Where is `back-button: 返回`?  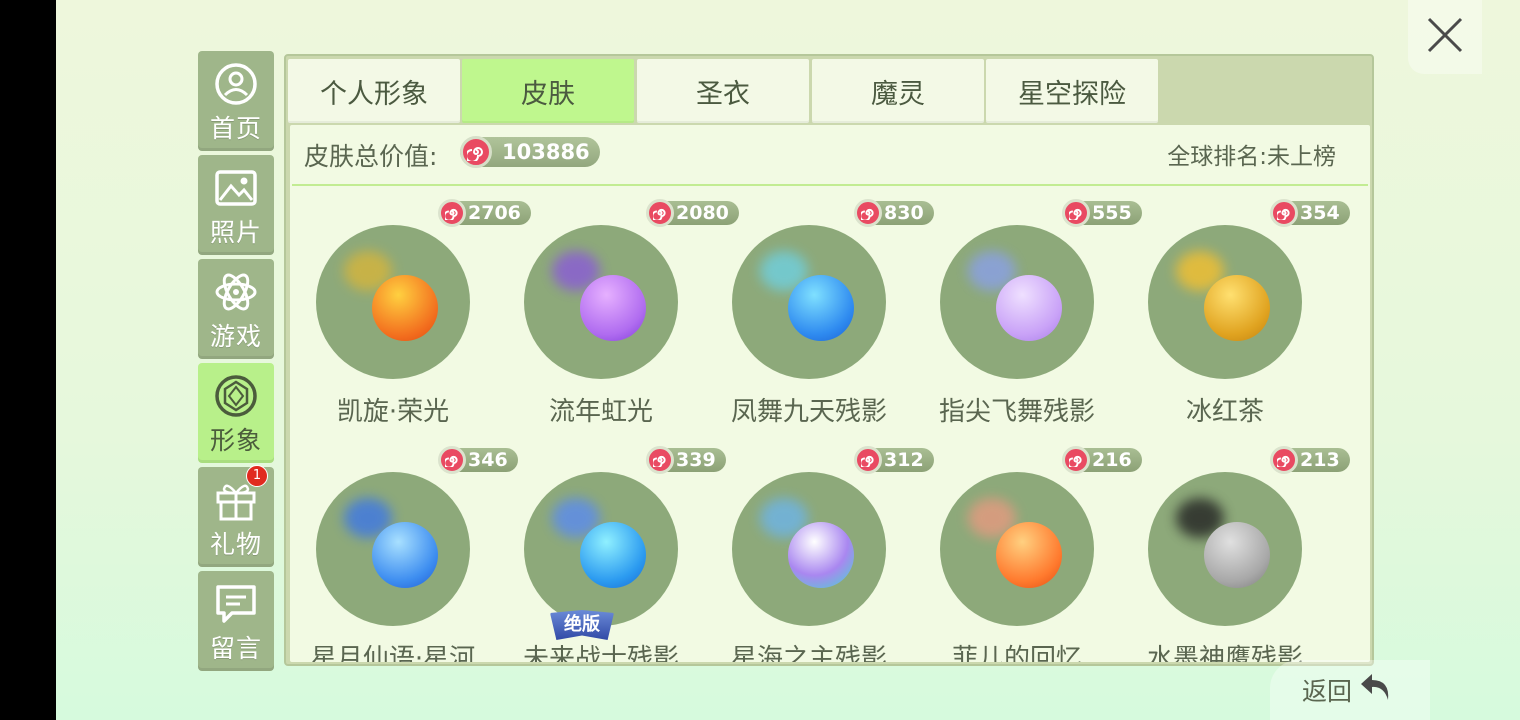
back-button: 返回 is located at coordinates (1350, 690).